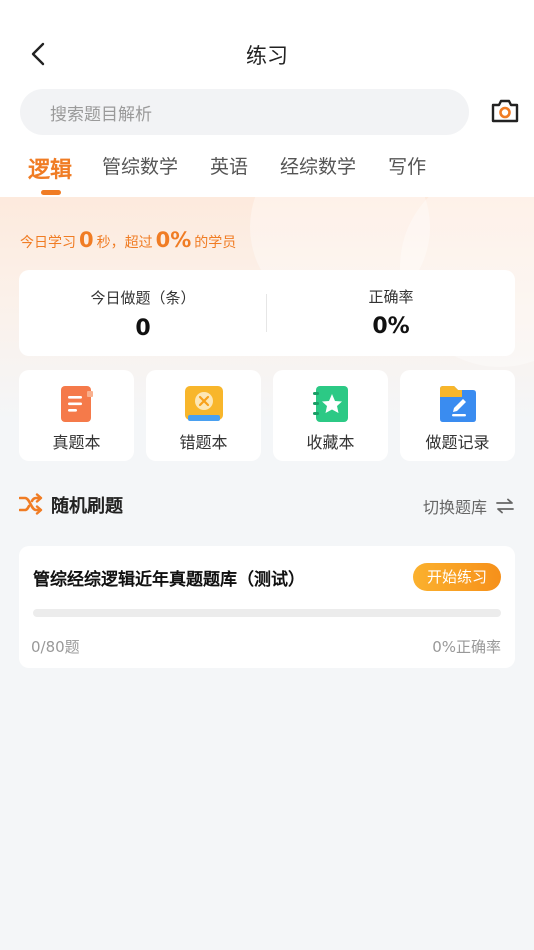  What do you see at coordinates (391, 313) in the screenshot?
I see `stat-accuracy: 正确率 0%` at bounding box center [391, 313].